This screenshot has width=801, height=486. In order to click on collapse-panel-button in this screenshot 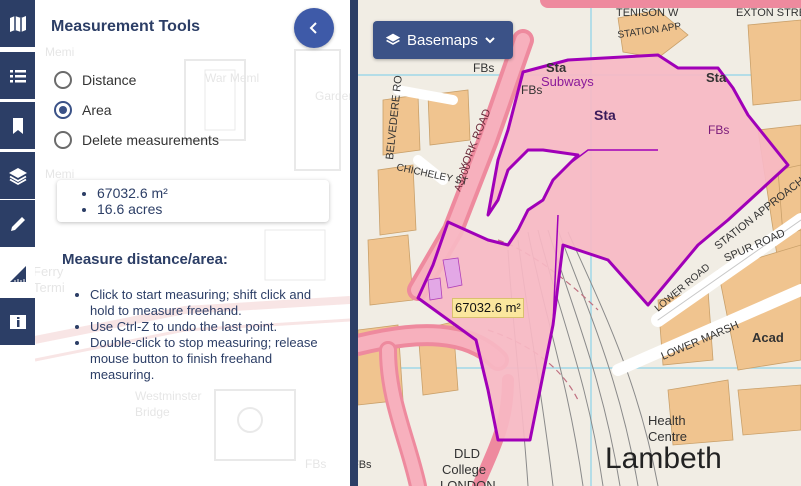, I will do `click(314, 28)`.